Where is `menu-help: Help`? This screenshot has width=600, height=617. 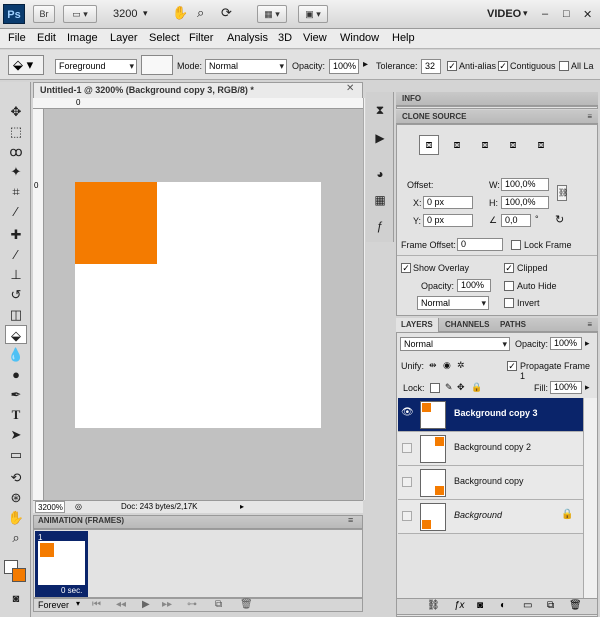
menu-help: Help is located at coordinates (403, 38).